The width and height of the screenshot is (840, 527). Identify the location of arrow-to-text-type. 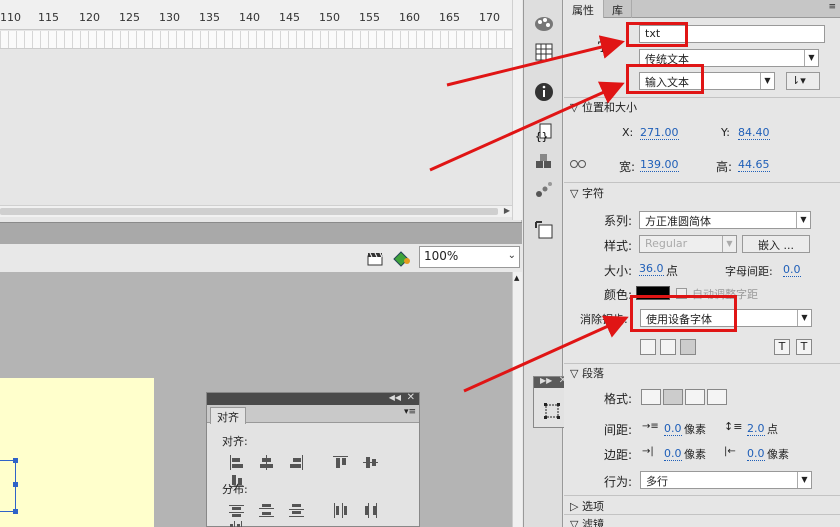
(527, 126).